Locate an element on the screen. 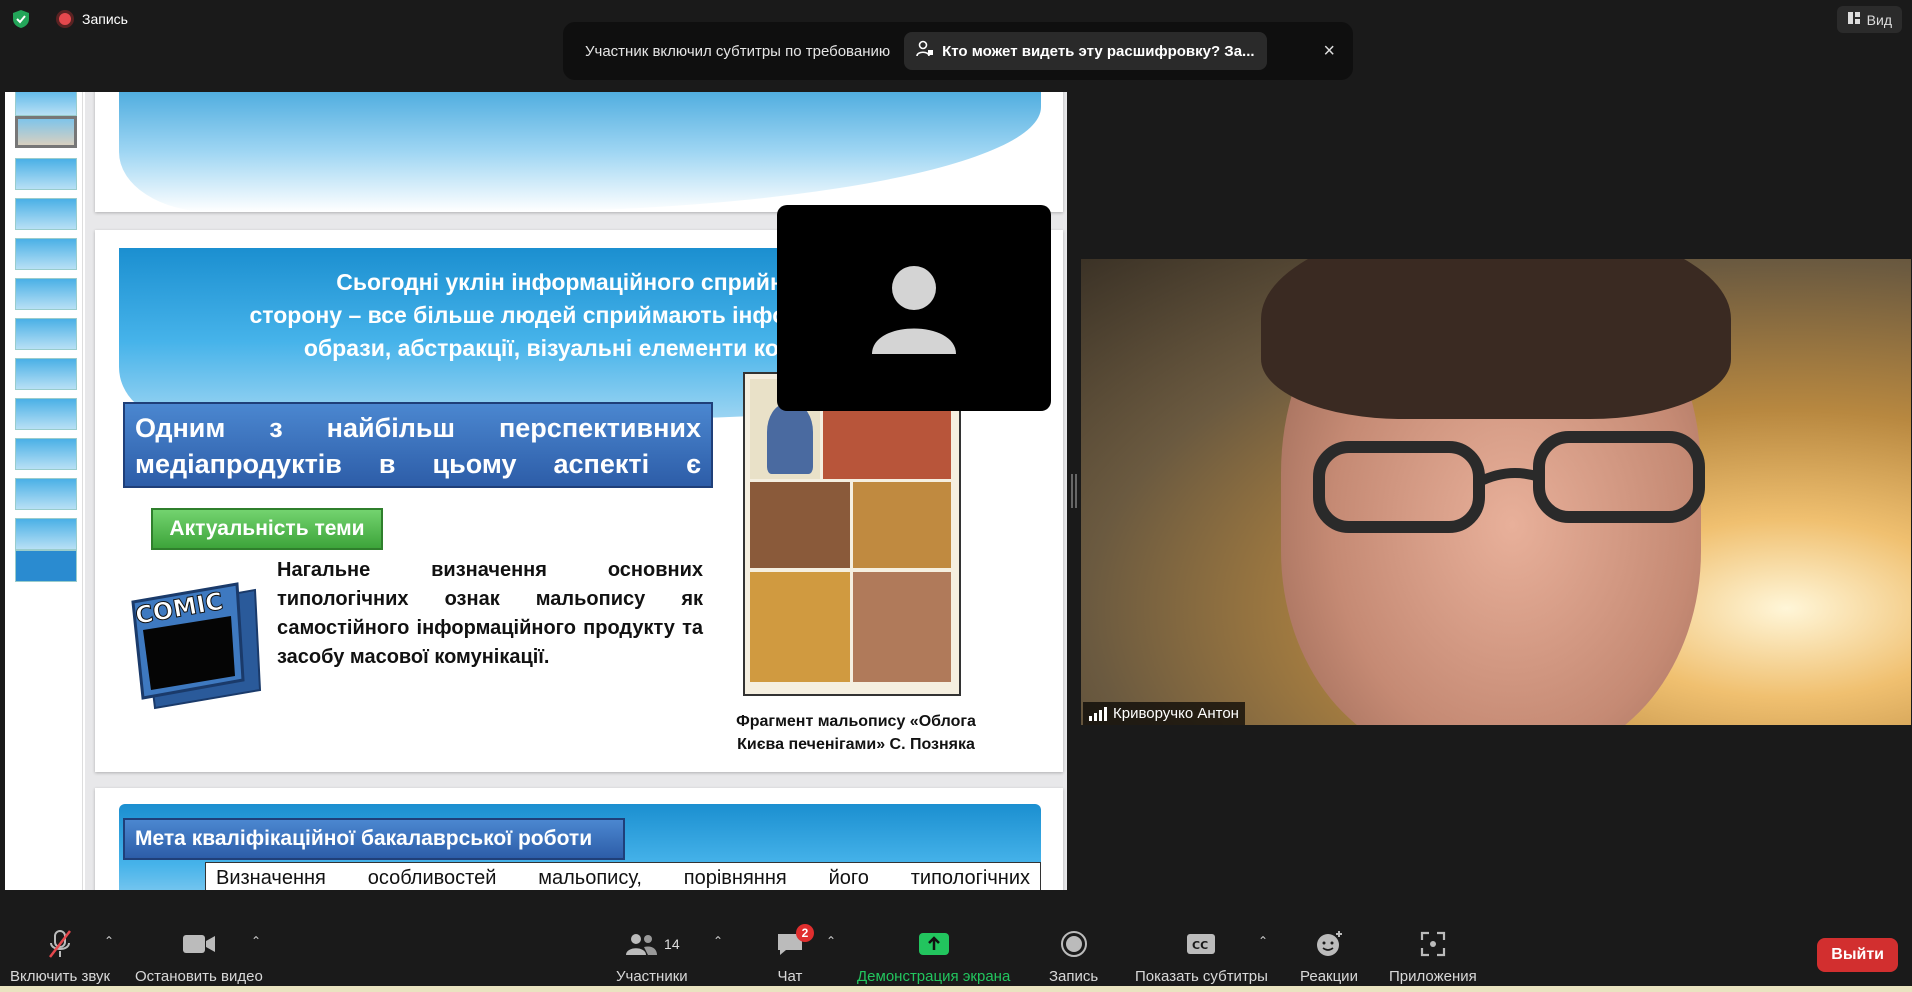 The image size is (1912, 992). participant-name: Криворучко Антон is located at coordinates (1176, 713).